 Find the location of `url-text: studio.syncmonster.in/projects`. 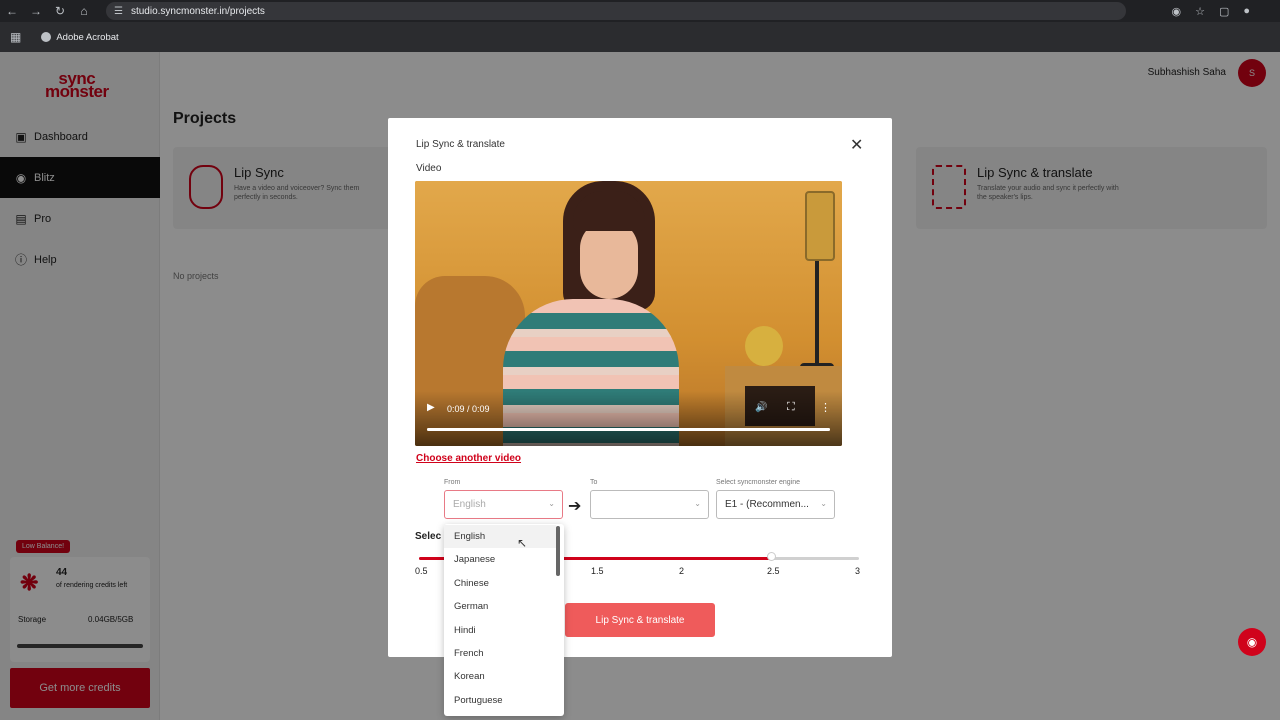

url-text: studio.syncmonster.in/projects is located at coordinates (197, 11).